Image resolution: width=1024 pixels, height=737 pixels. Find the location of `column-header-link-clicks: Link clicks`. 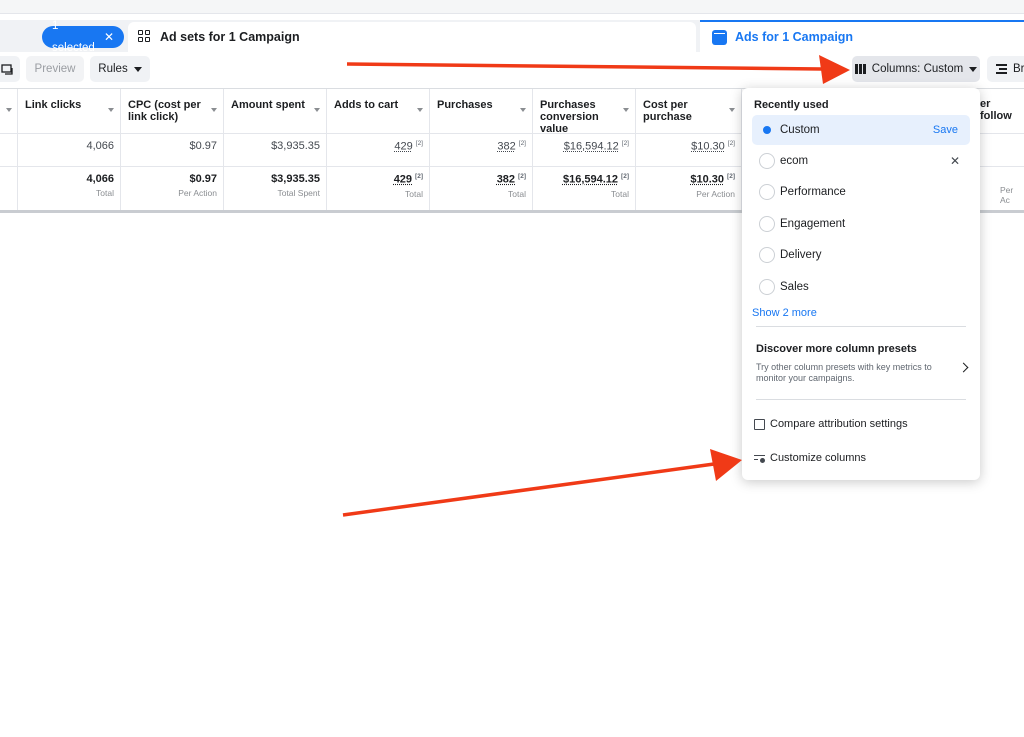

column-header-link-clicks: Link clicks is located at coordinates (69, 111).